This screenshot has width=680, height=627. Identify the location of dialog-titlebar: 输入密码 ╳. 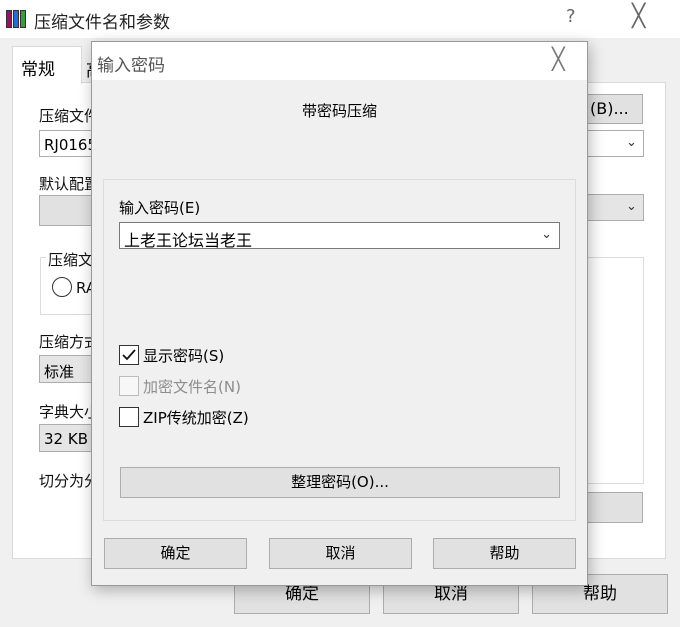
(339, 61).